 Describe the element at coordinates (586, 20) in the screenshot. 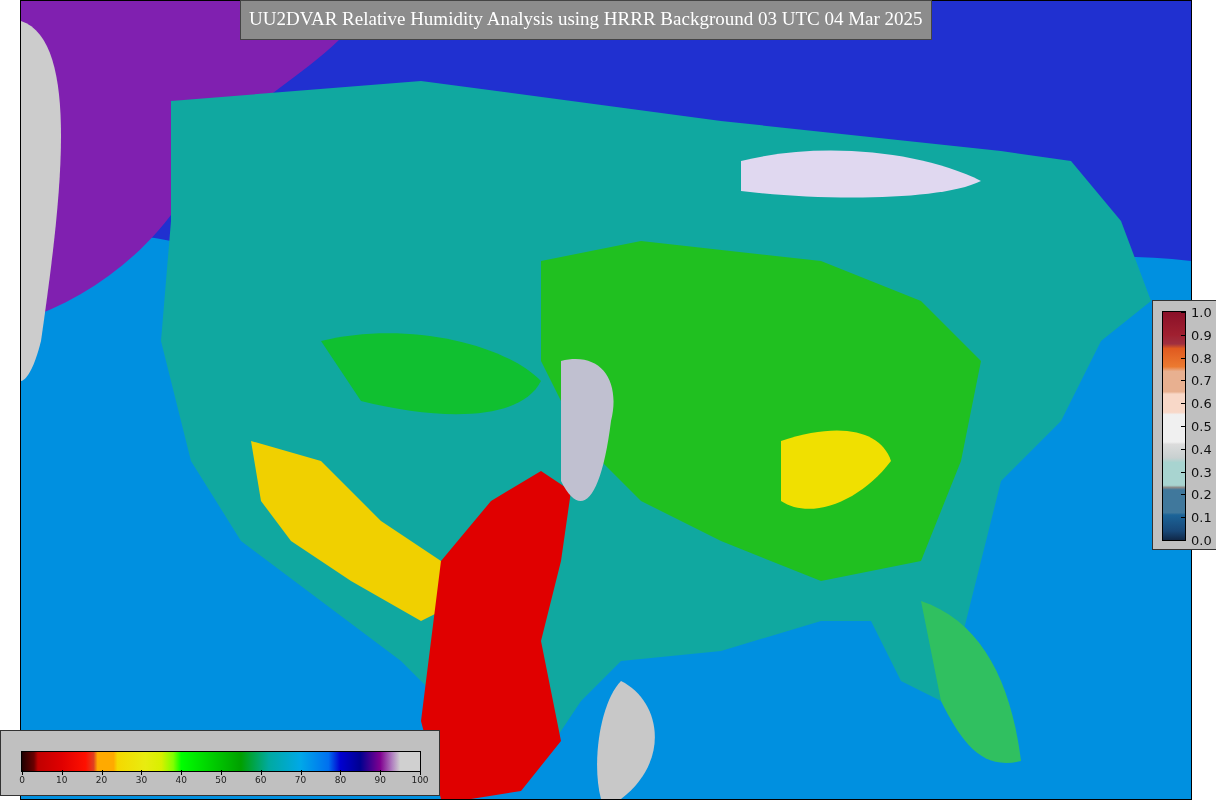

I see `map-title: UU2DVAR Relative Humidity Analysis using HRRR Background 03 UTC 04 Mar 2025` at that location.